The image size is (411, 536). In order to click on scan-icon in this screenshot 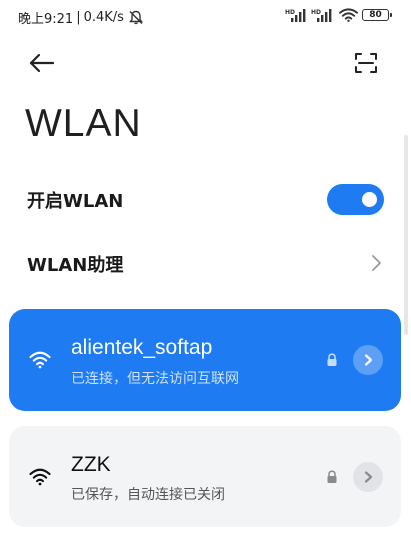, I will do `click(366, 63)`.